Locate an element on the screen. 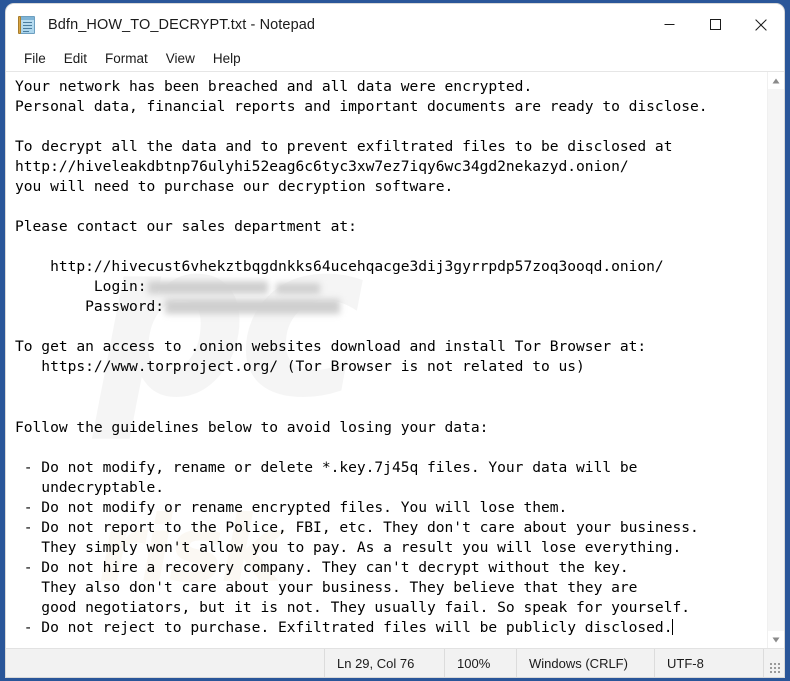 This screenshot has width=790, height=681. status-bar: Ln 29, Col 76 100% Windows (CRLF) UTF-8 is located at coordinates (395, 662).